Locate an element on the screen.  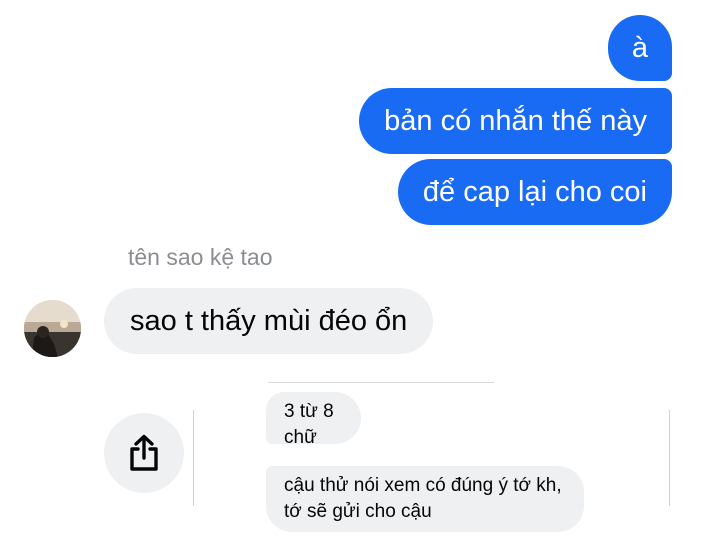
quote-divider-top is located at coordinates (381, 382).